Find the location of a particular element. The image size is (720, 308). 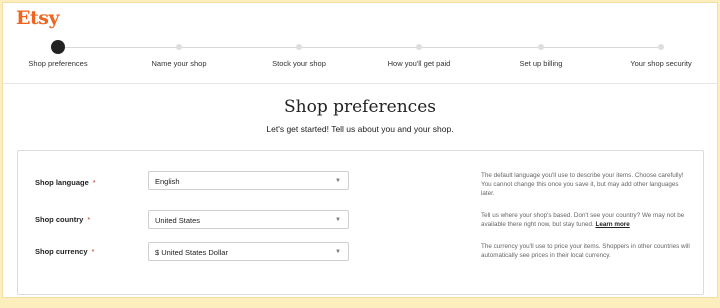

step-dot-name-your-shop is located at coordinates (179, 47).